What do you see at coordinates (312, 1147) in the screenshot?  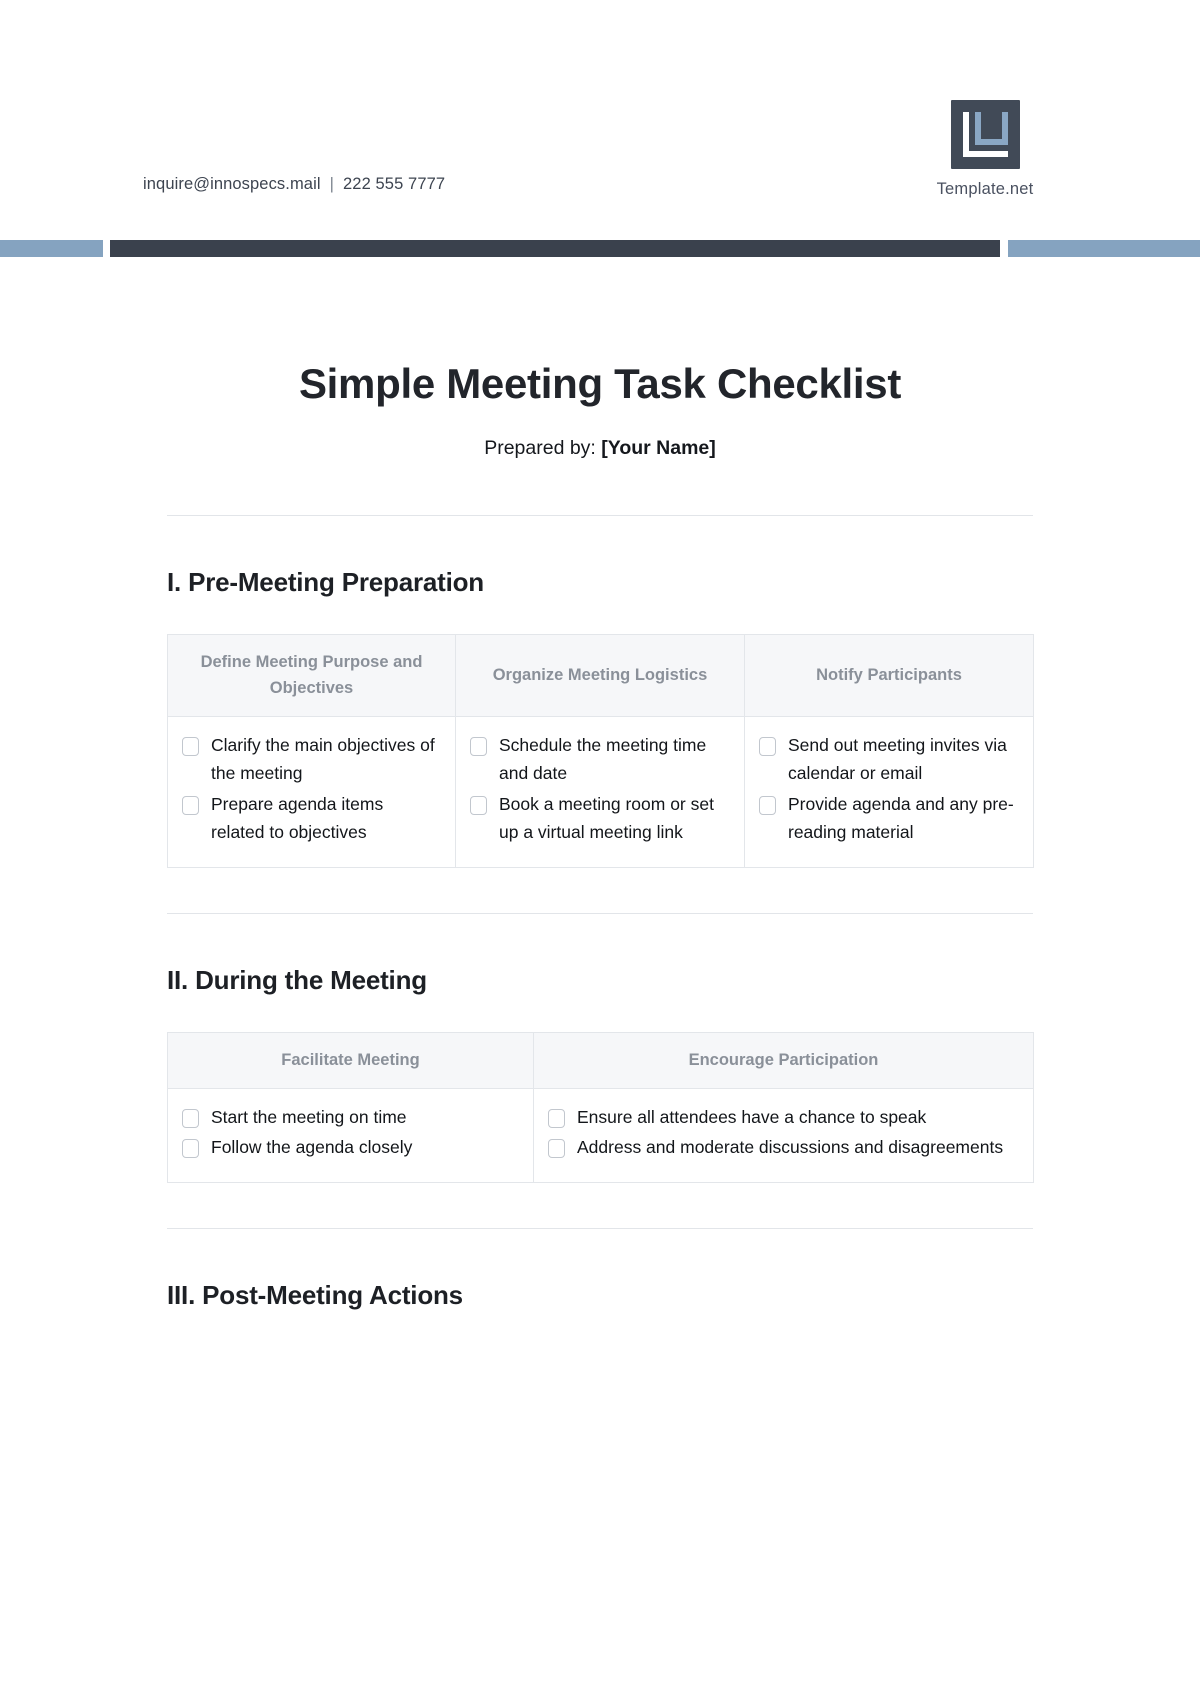 I see `checklist-item-label: Follow the agenda closely` at bounding box center [312, 1147].